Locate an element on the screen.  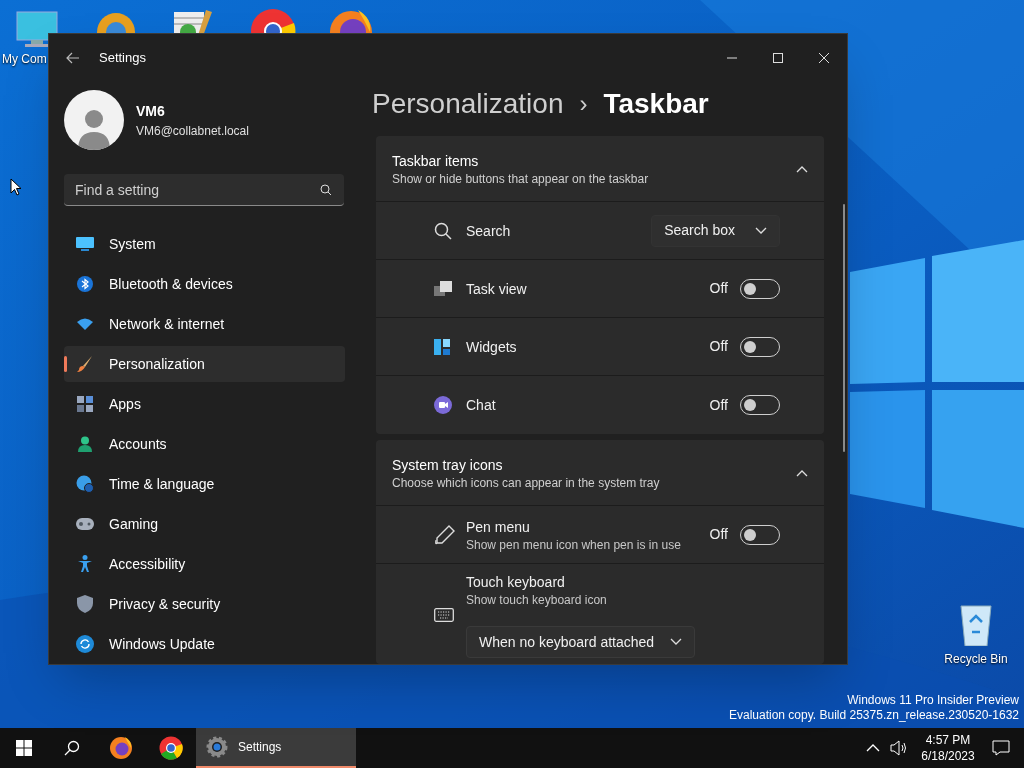
section-header: Taskbar items Show or hide buttons that appear on the taskbar is located at coordinates (600, 169).